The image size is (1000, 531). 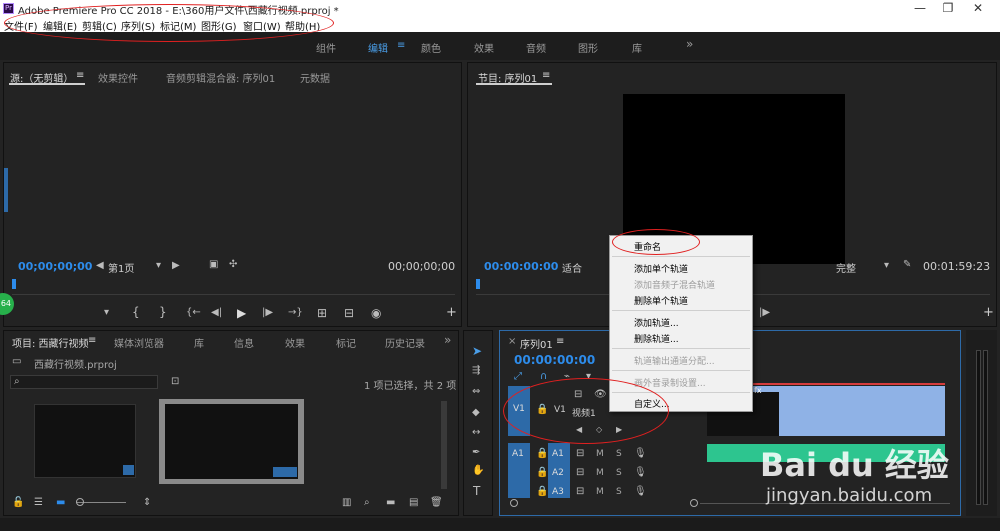 I want to click on timeline-close-icon: ×, so click(x=512, y=341).